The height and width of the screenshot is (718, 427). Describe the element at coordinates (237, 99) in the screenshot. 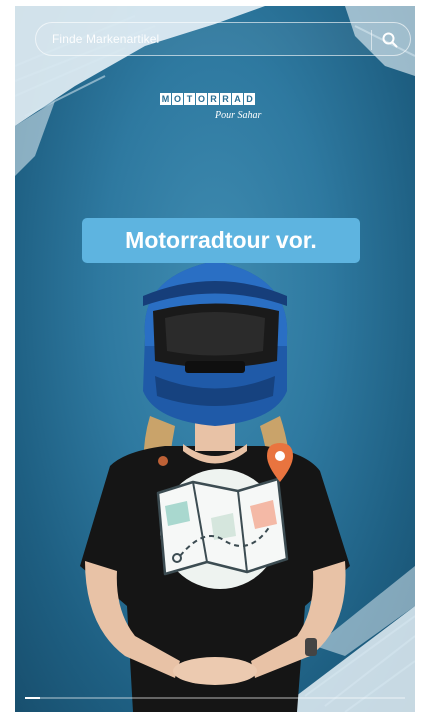

I see `logo-letter: A` at that location.